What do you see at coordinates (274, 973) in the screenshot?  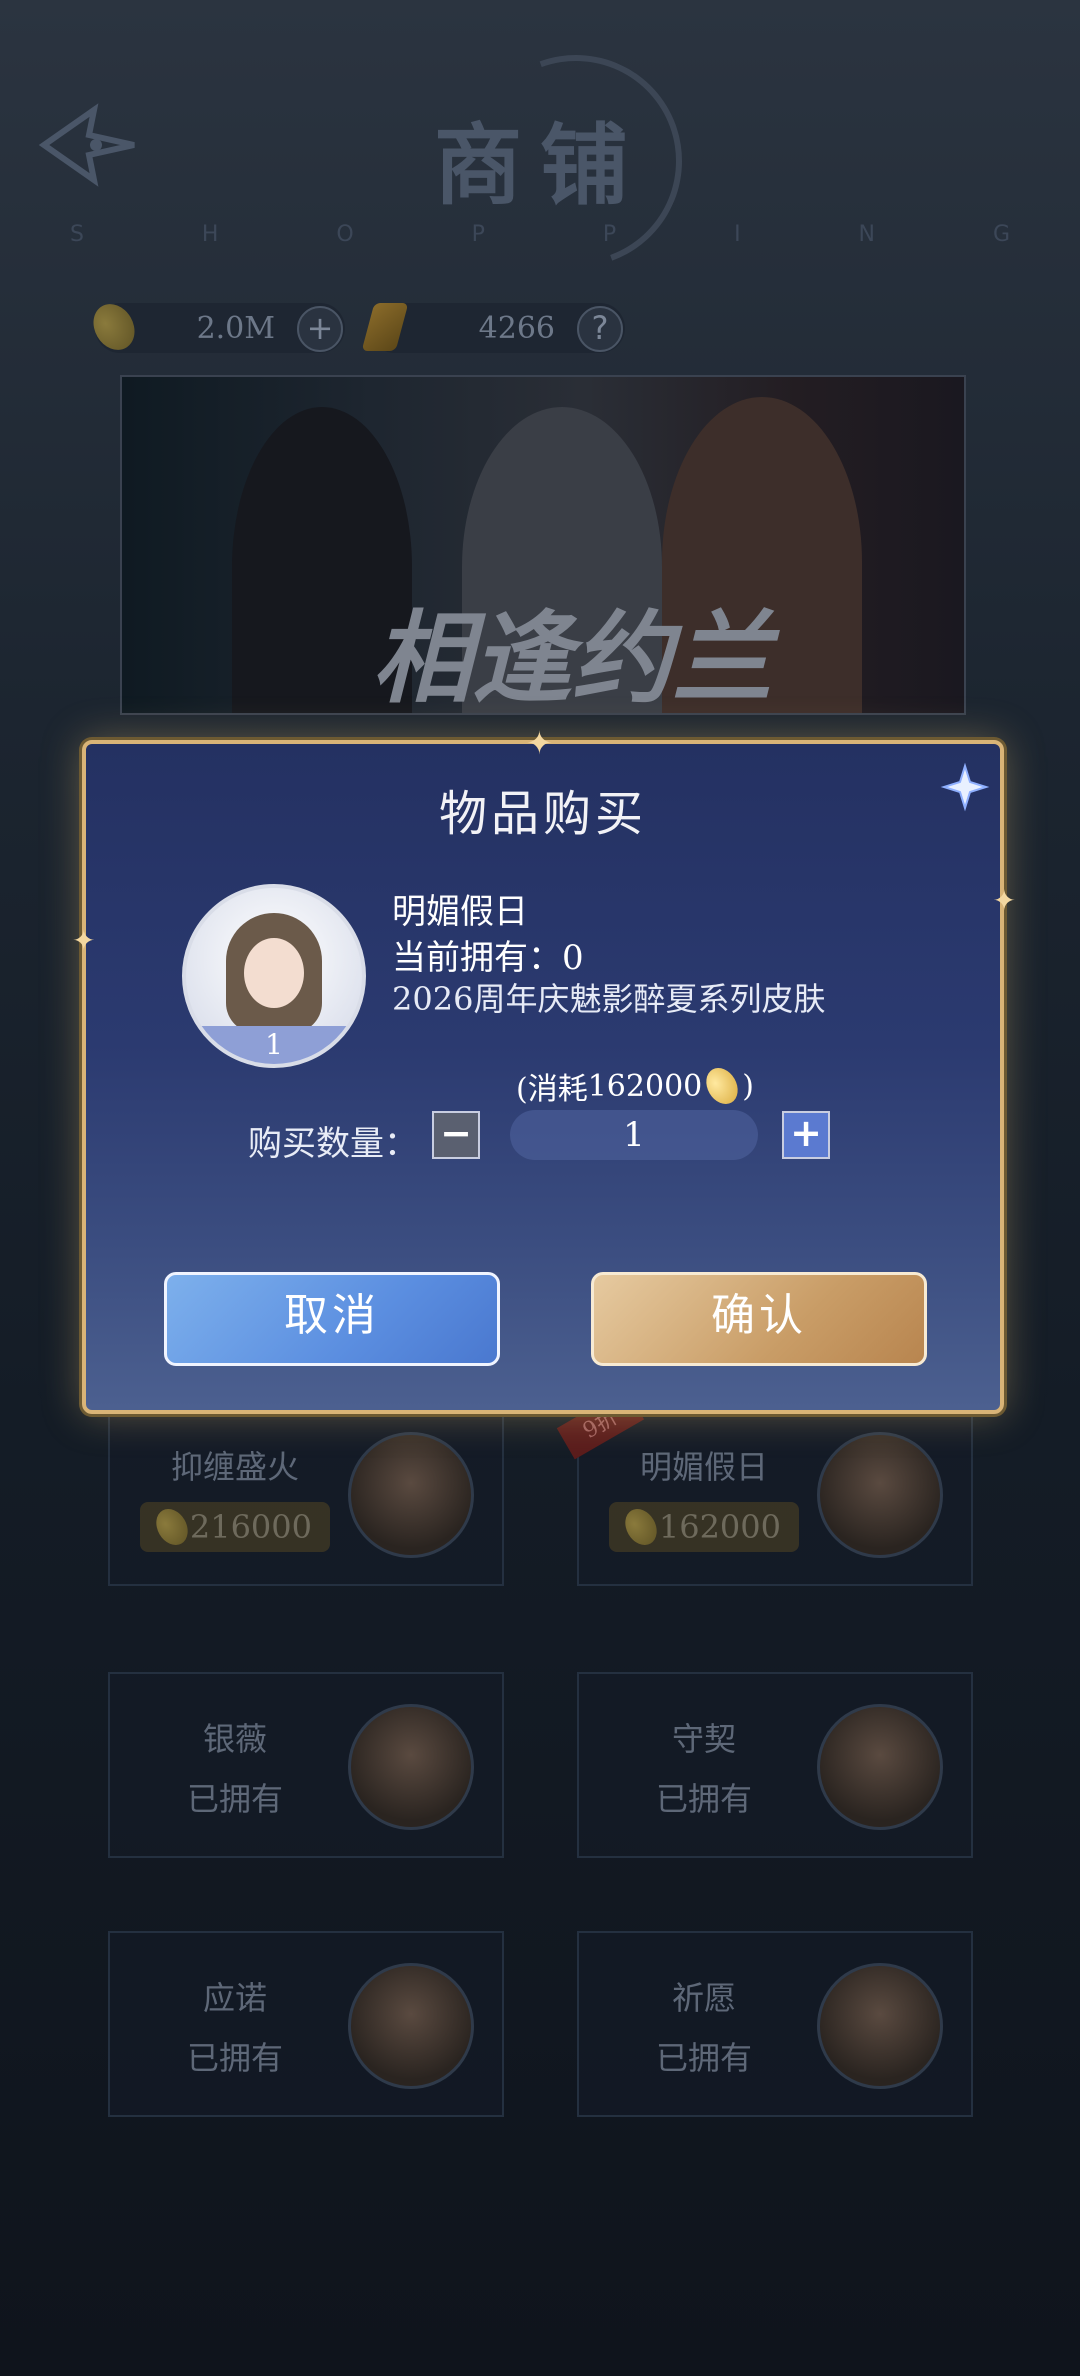 I see `avatar-face` at bounding box center [274, 973].